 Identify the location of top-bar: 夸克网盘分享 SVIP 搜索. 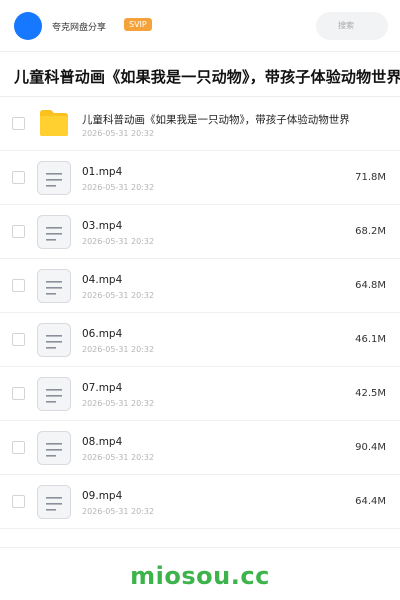
(200, 26).